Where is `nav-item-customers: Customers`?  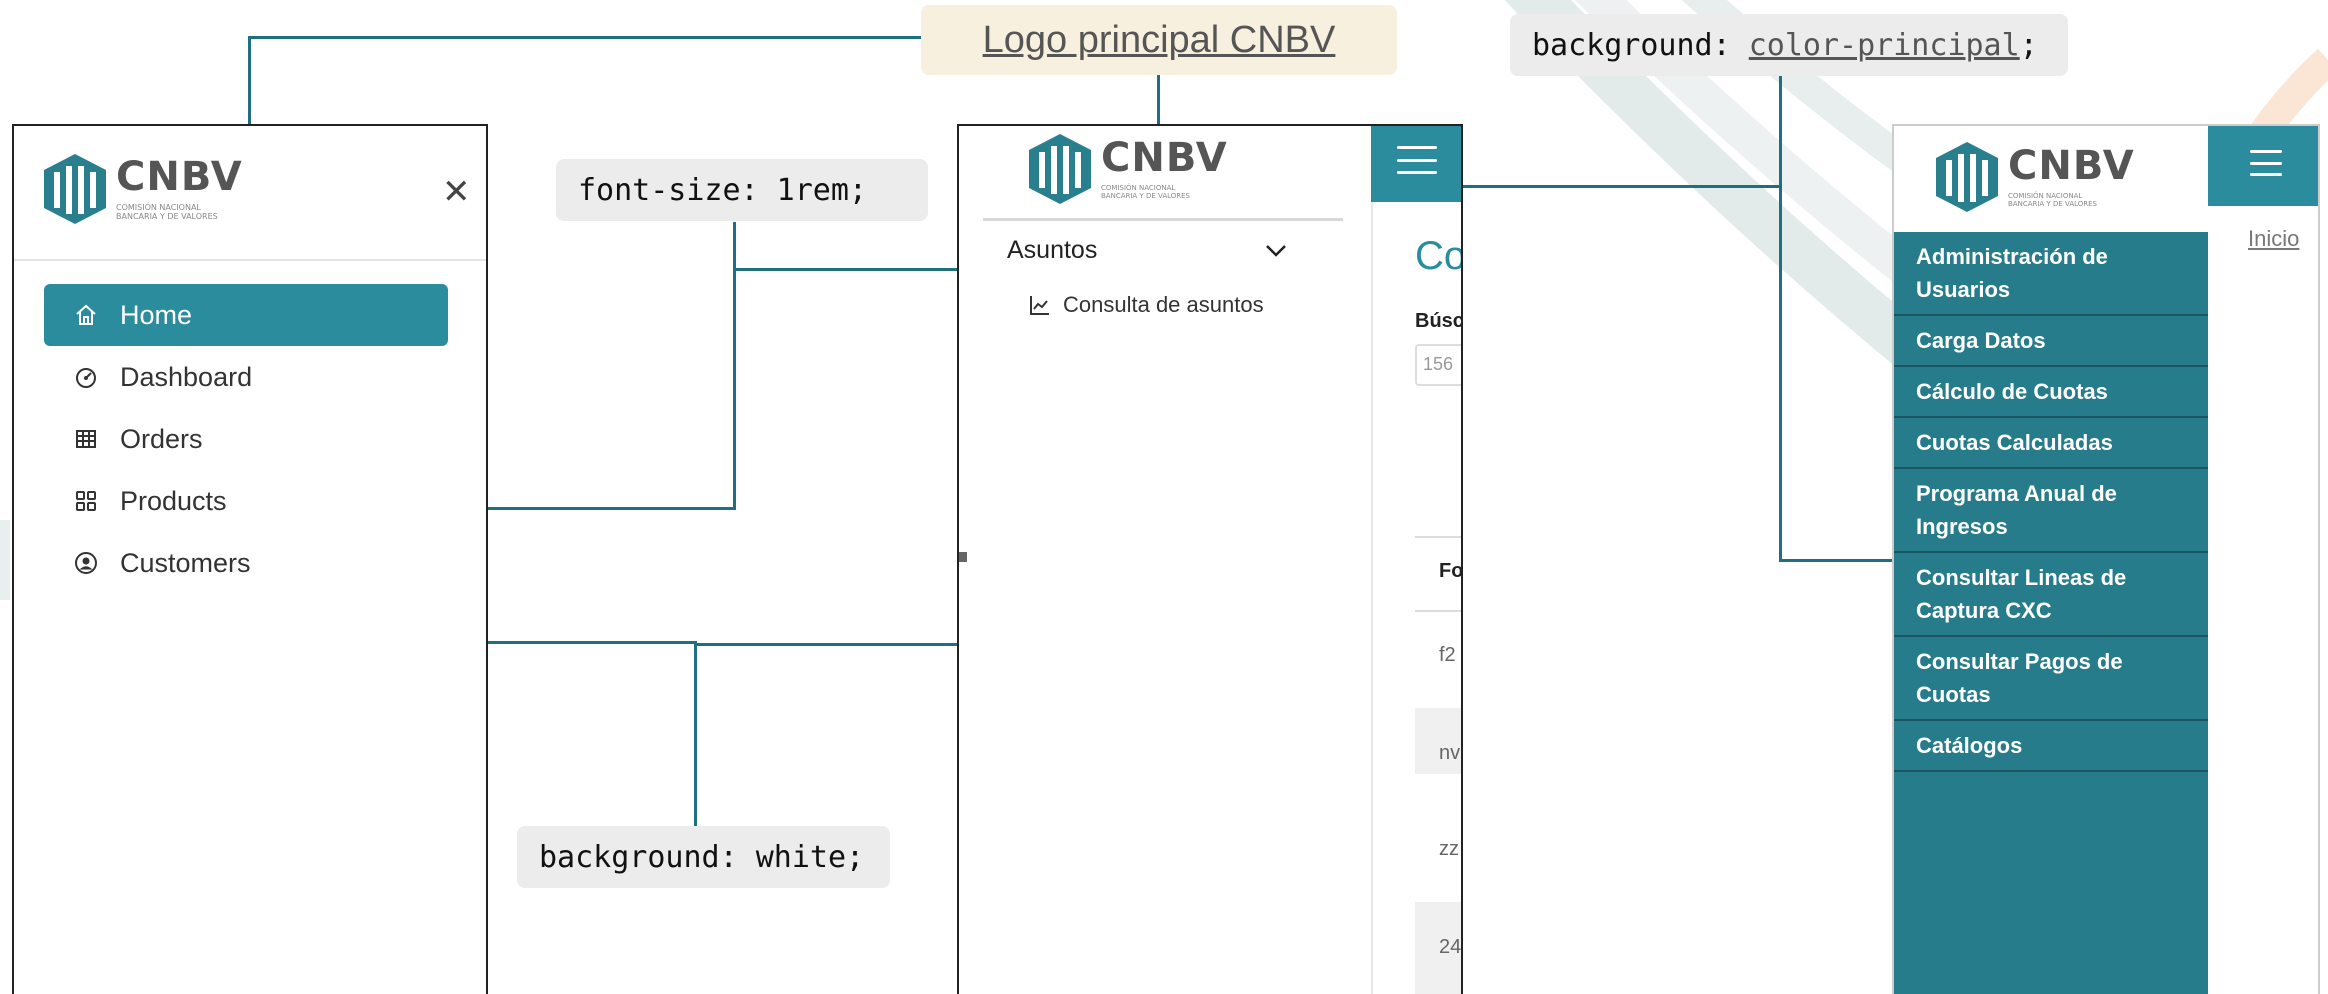 nav-item-customers: Customers is located at coordinates (246, 563).